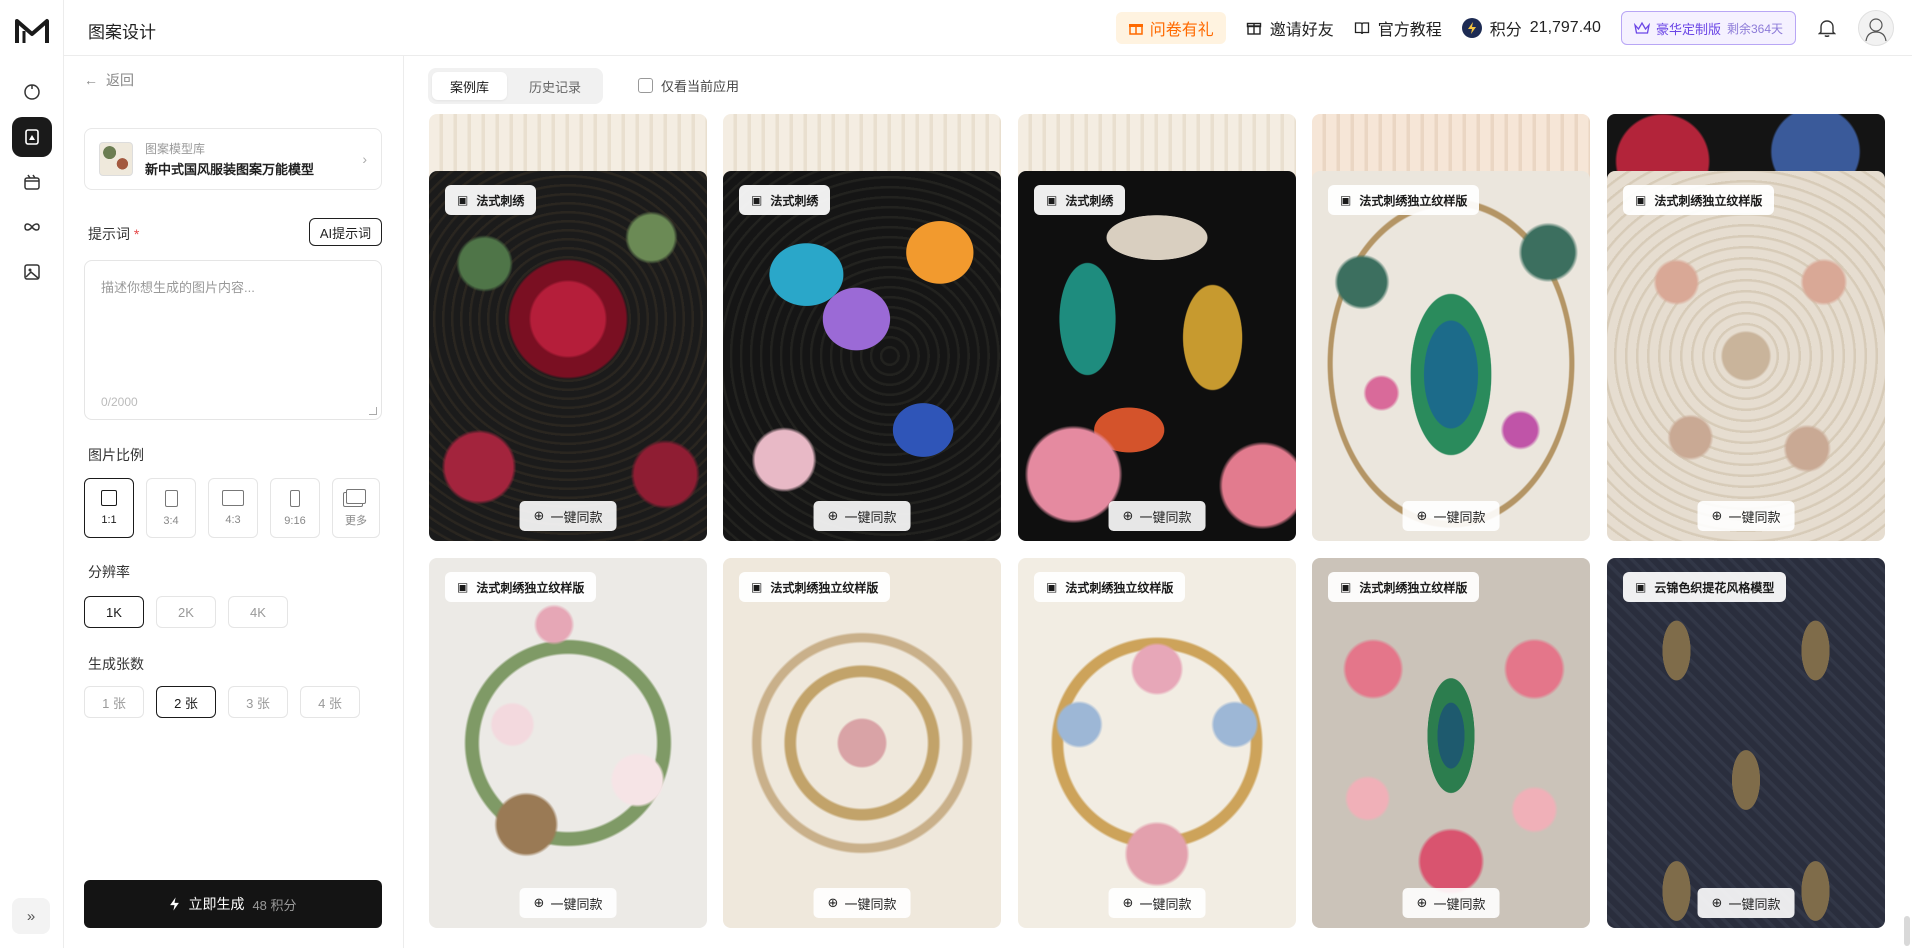 The height and width of the screenshot is (948, 1912). What do you see at coordinates (32, 272) in the screenshot?
I see `nav-image-icon` at bounding box center [32, 272].